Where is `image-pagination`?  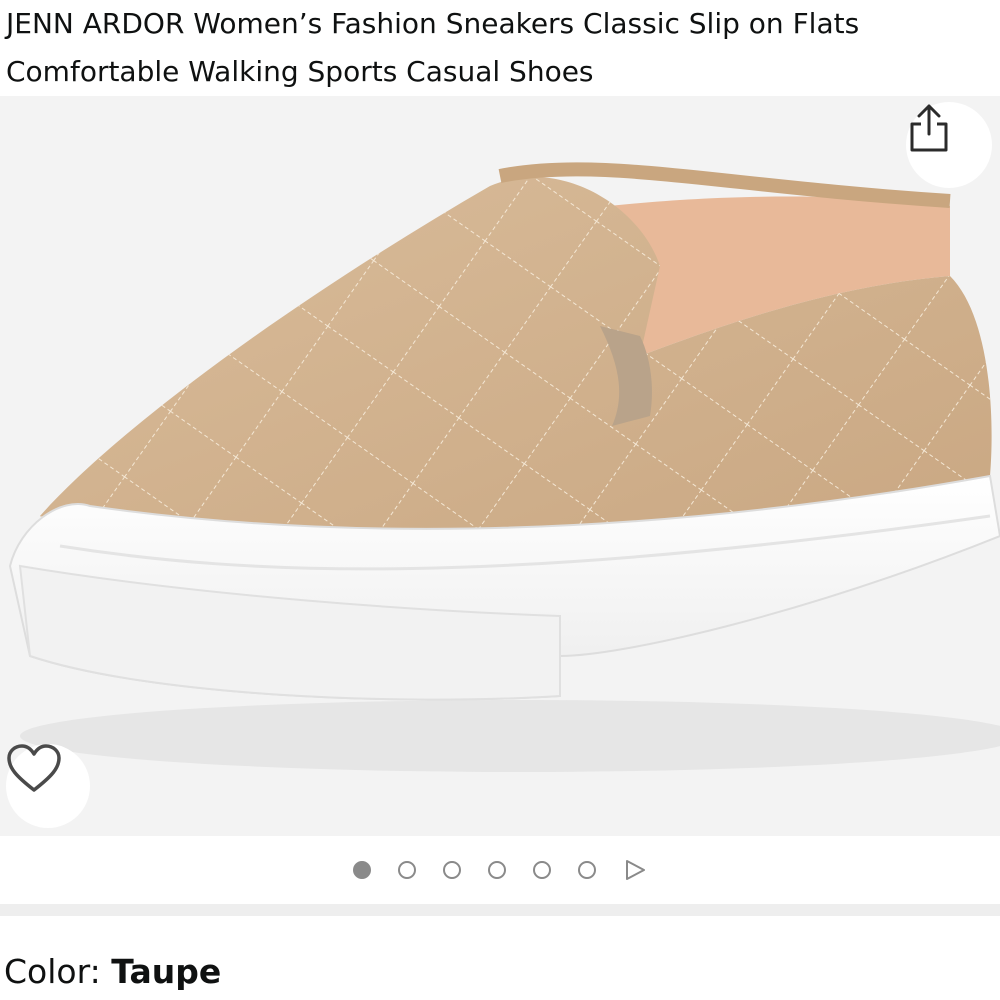
image-pagination is located at coordinates (500, 870).